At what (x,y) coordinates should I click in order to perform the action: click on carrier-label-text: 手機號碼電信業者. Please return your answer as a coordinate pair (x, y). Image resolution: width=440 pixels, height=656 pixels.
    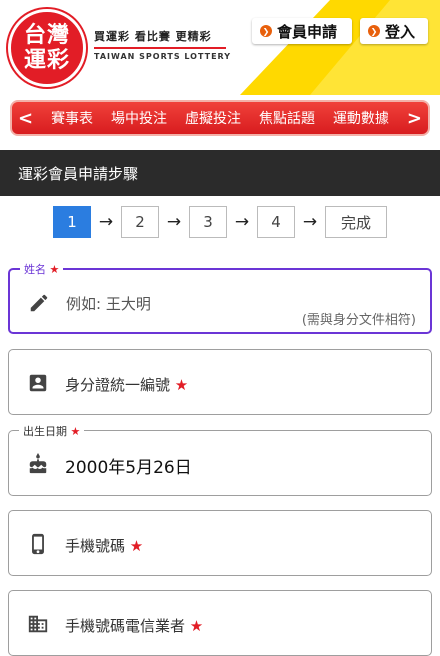
    Looking at the image, I should click on (125, 626).